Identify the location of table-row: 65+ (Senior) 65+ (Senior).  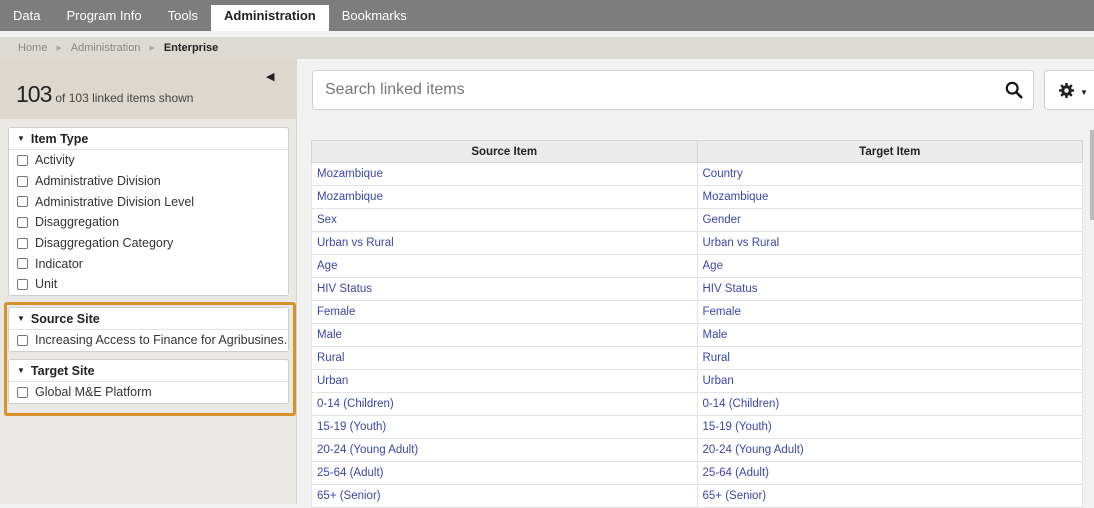
(697, 496).